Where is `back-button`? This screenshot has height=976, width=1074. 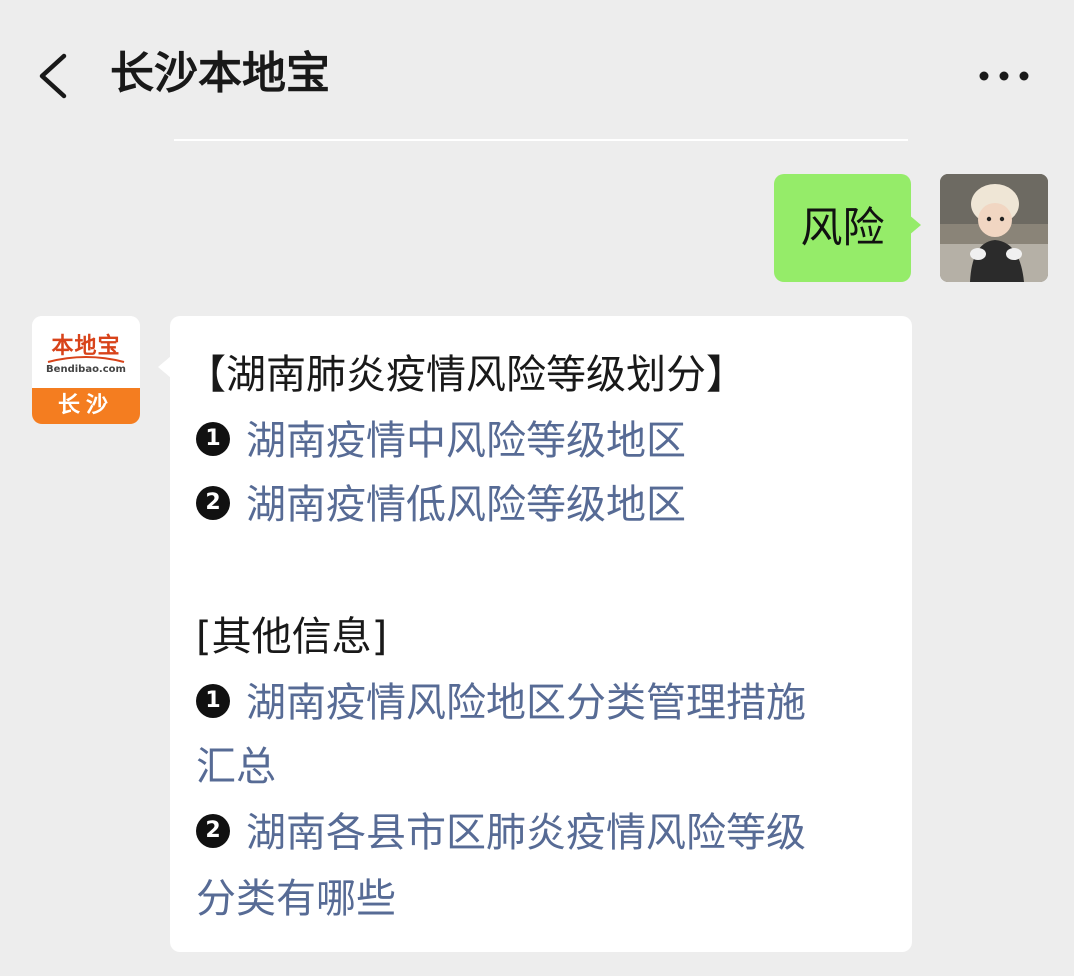
back-button is located at coordinates (55, 76).